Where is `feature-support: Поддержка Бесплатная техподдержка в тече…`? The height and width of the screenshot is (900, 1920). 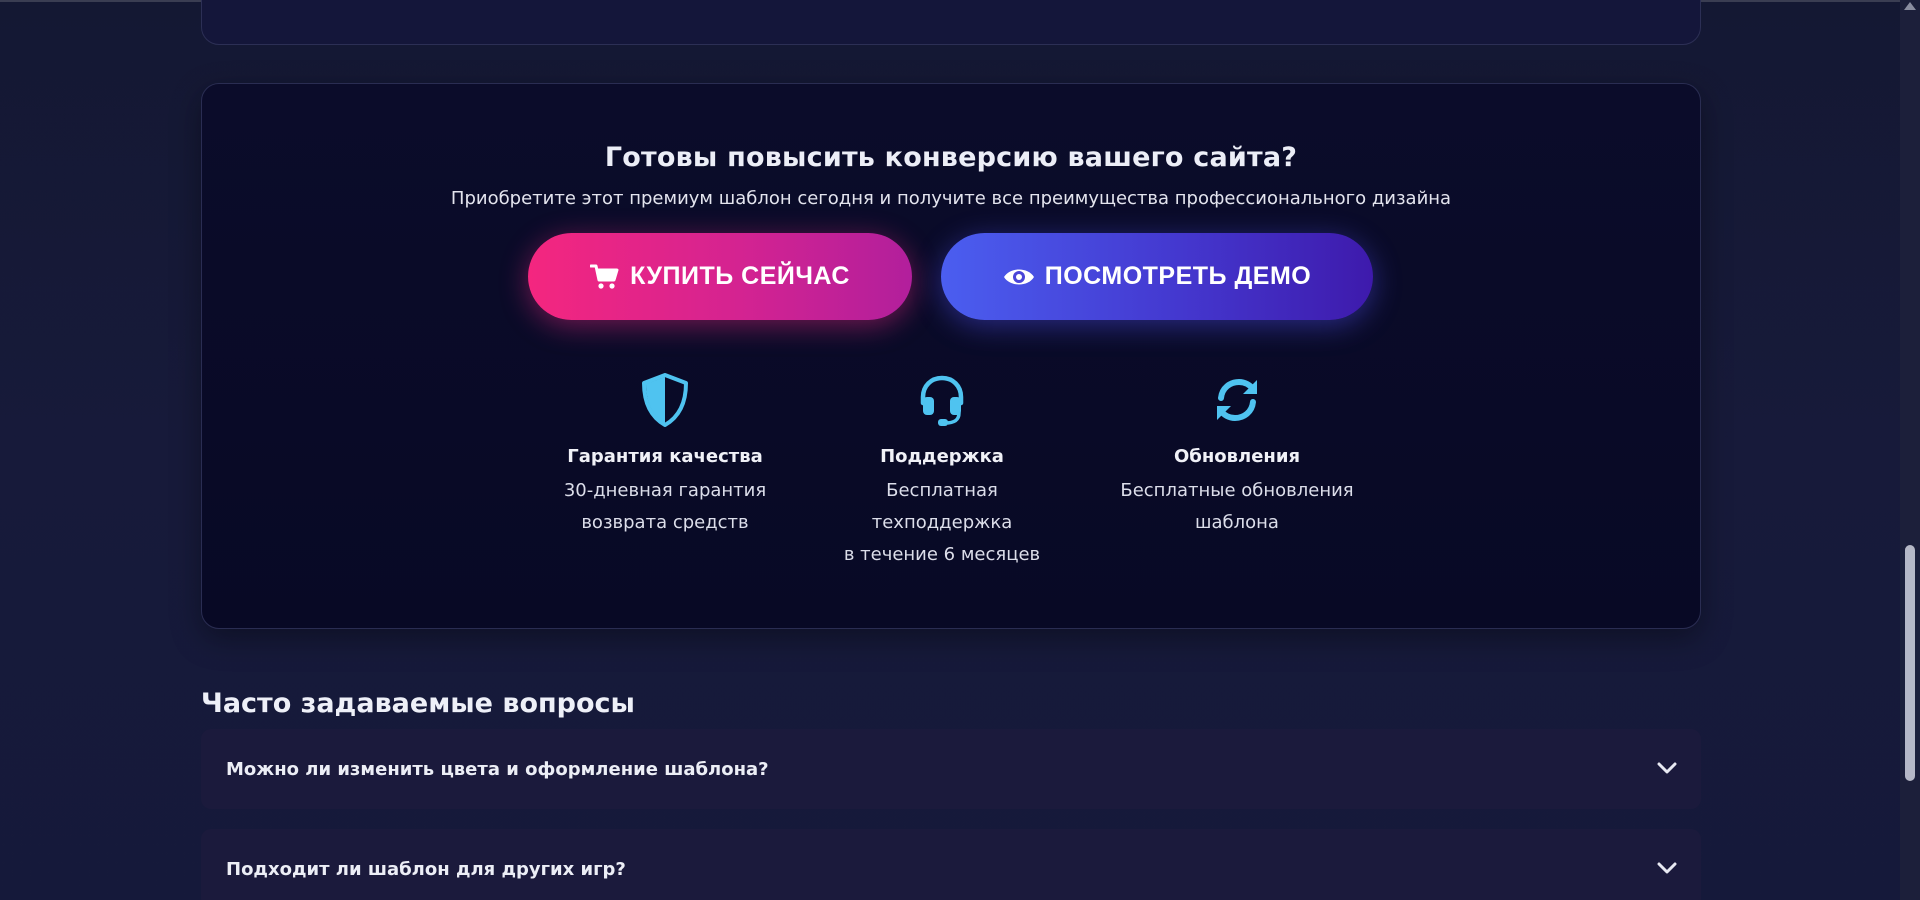
feature-support: Поддержка Бесплатная техподдержка в тече… is located at coordinates (942, 471).